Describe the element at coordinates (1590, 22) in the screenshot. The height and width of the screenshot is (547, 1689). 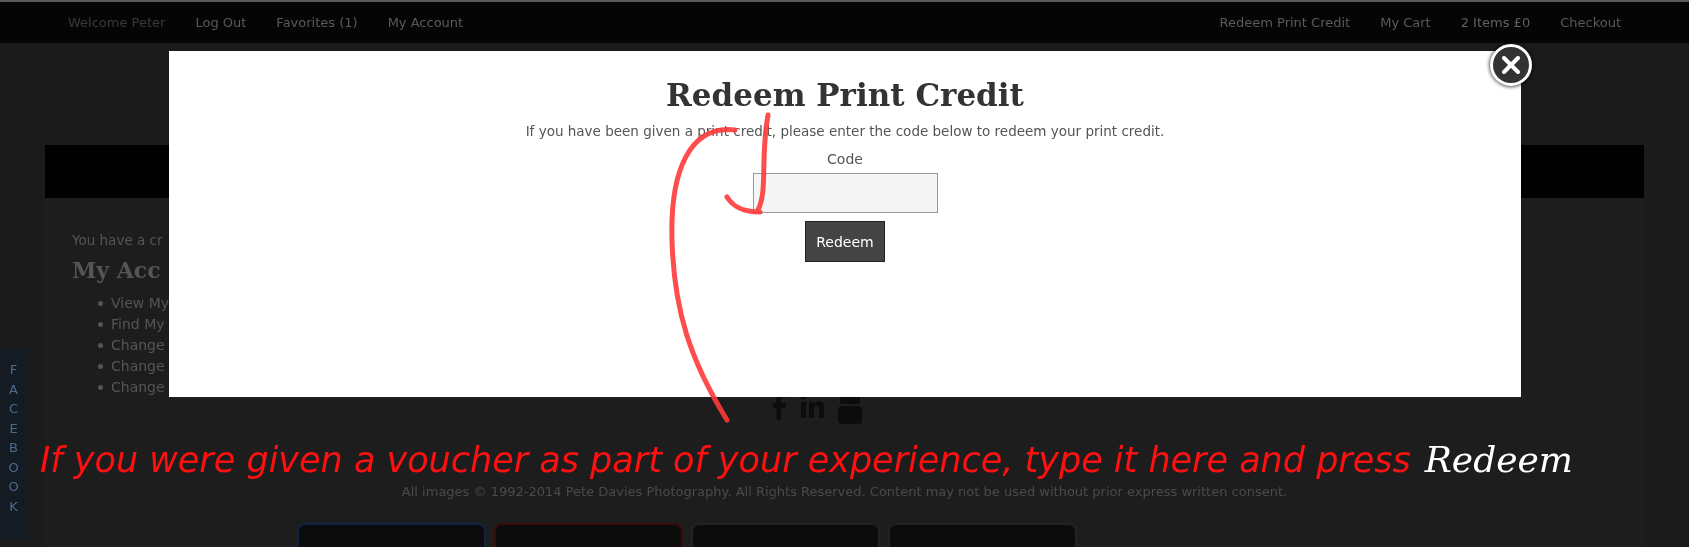
I see `nav-link: Checkout` at that location.